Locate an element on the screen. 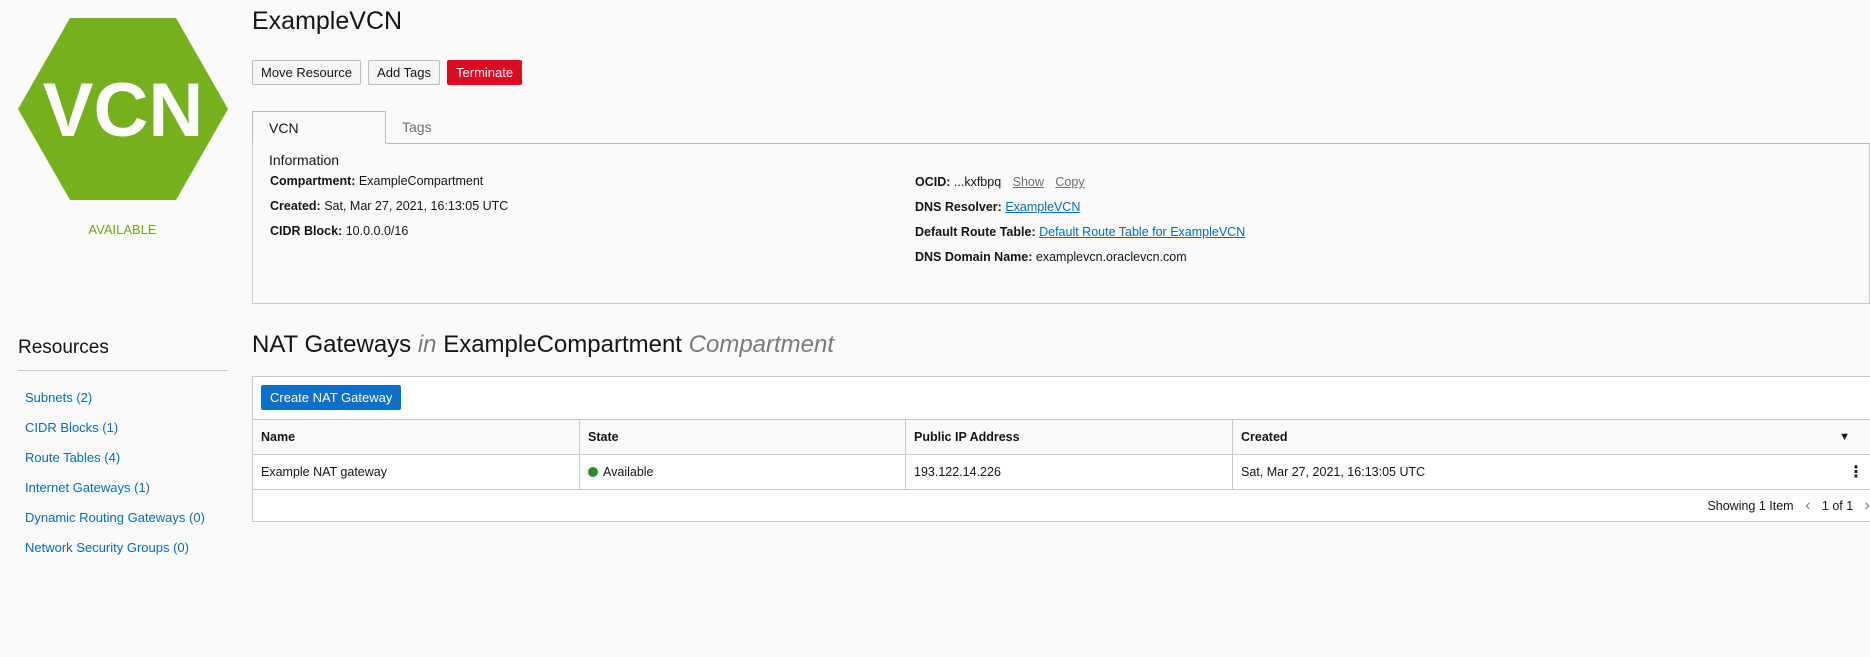 This screenshot has height=657, width=1870. cell-name: Example NAT gateway is located at coordinates (416, 472).